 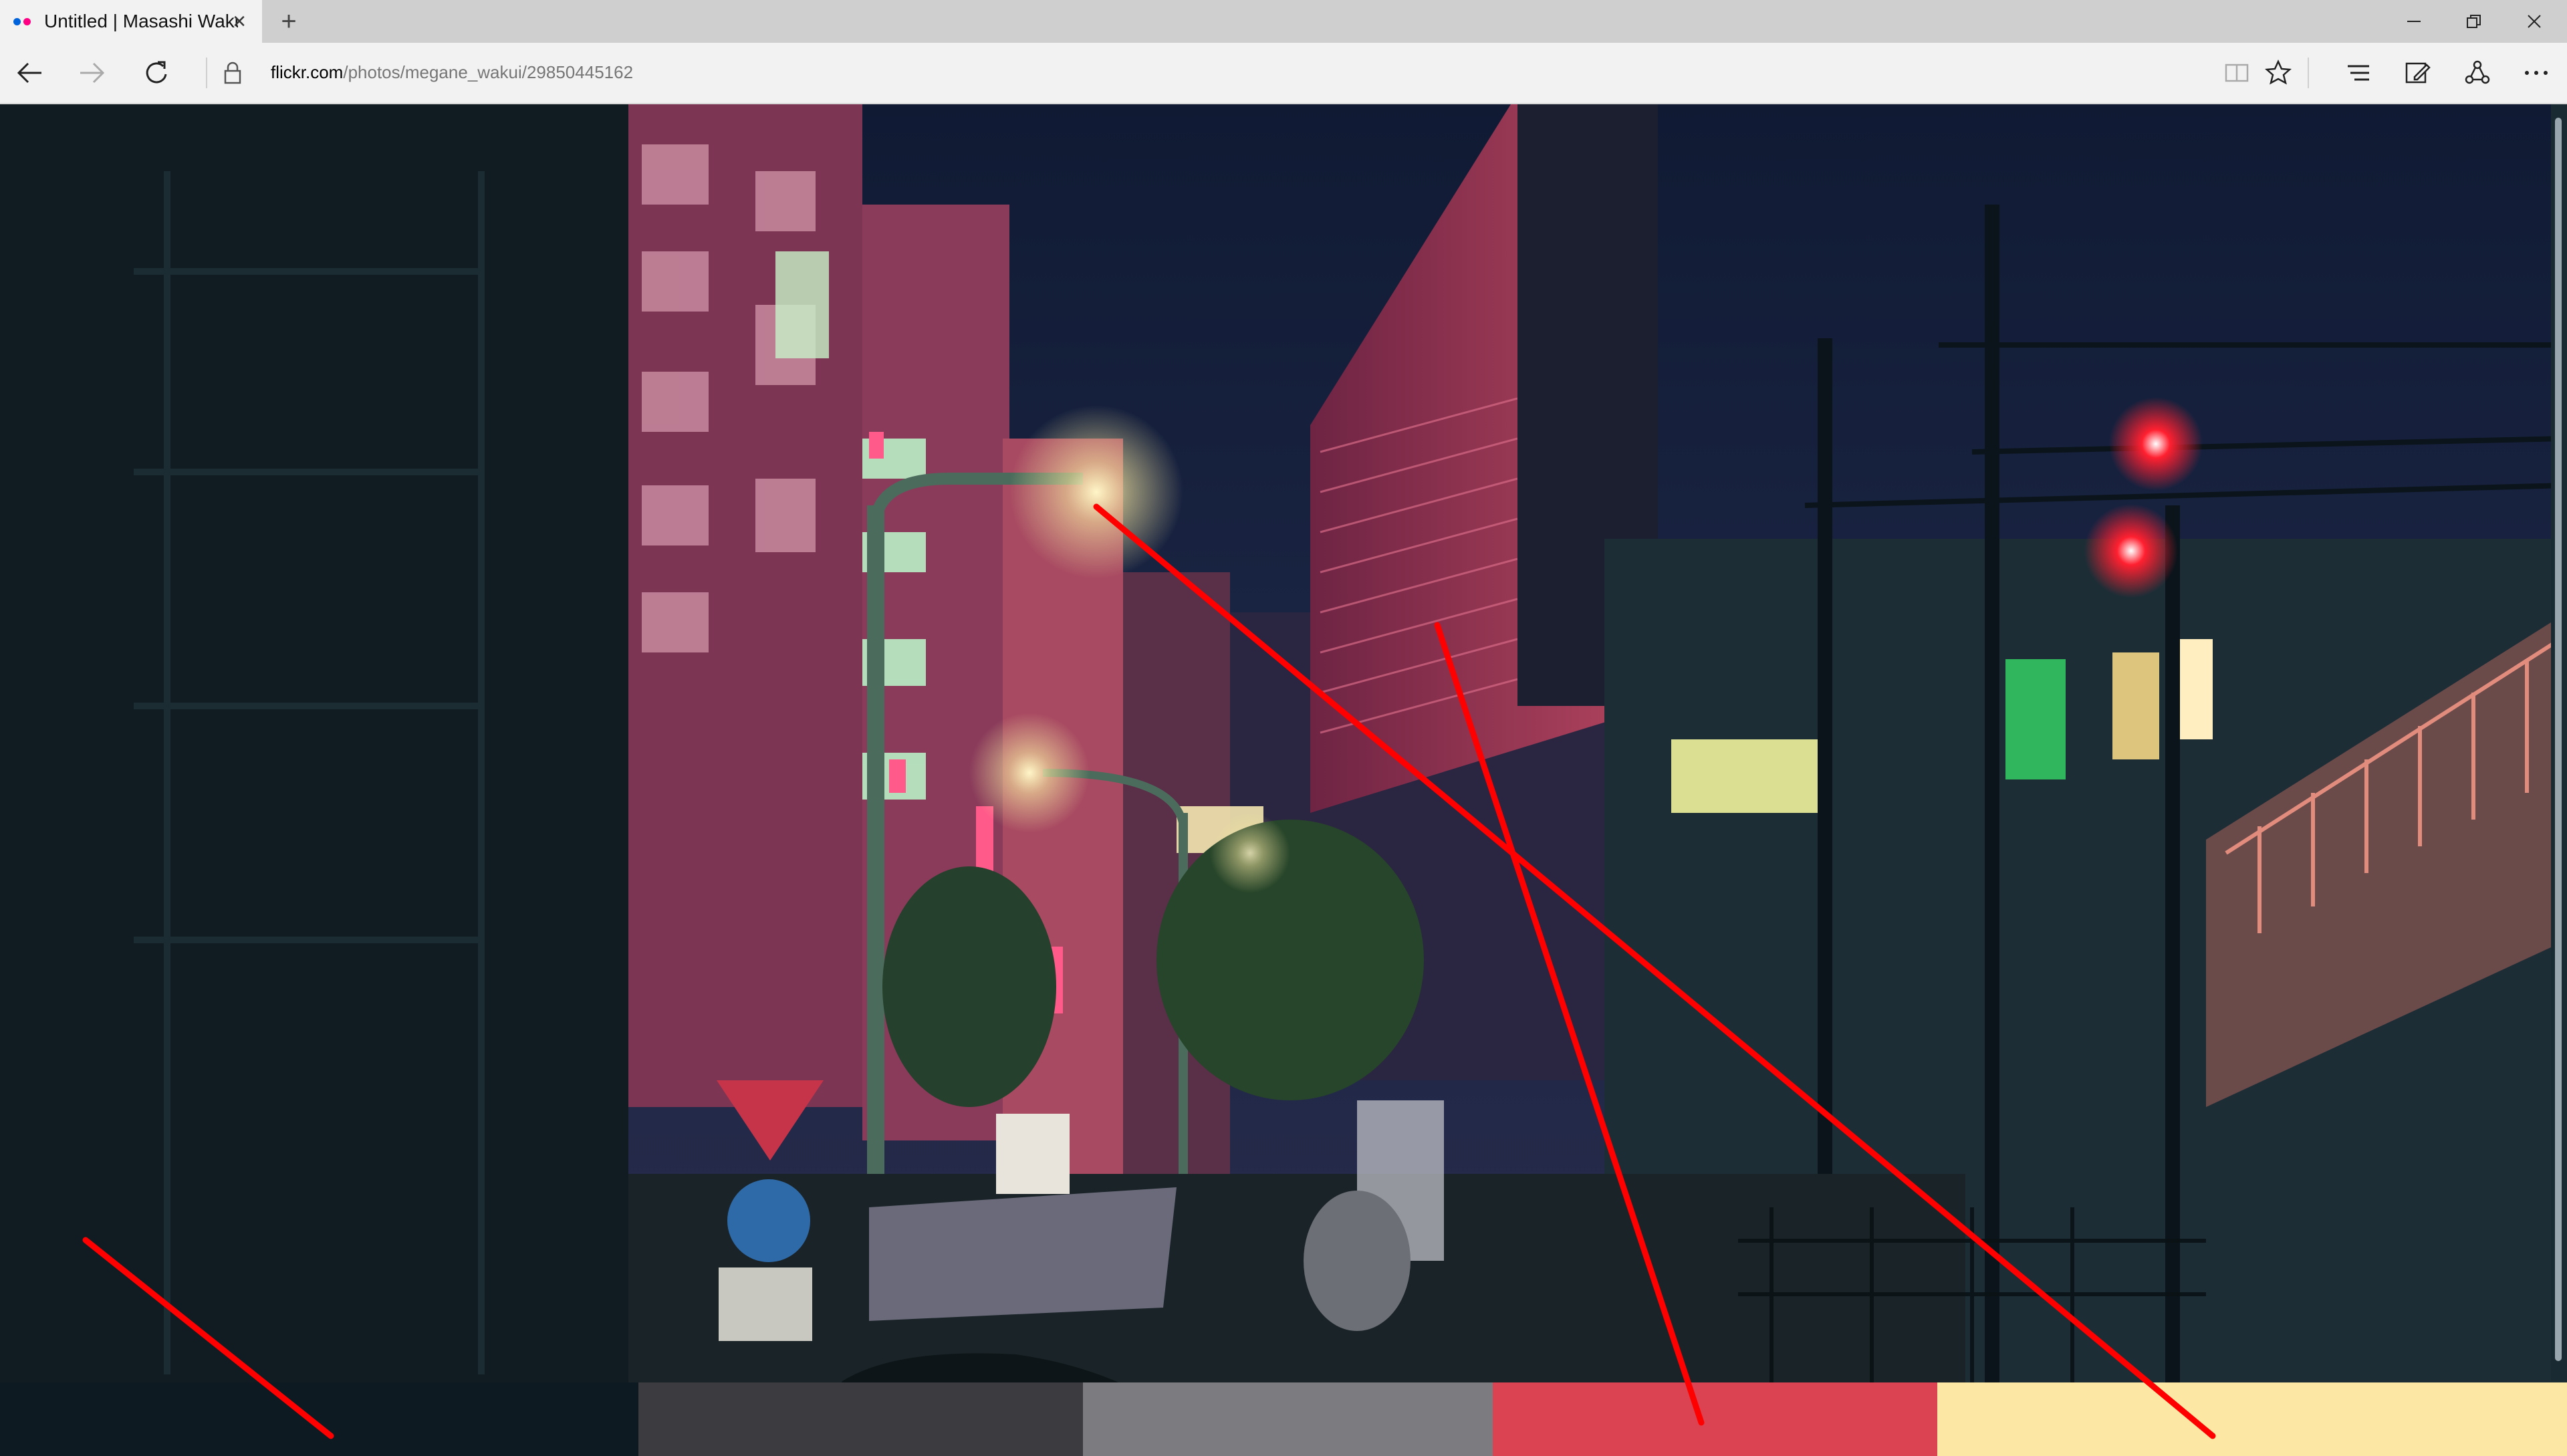 I want to click on back-icon, so click(x=29, y=73).